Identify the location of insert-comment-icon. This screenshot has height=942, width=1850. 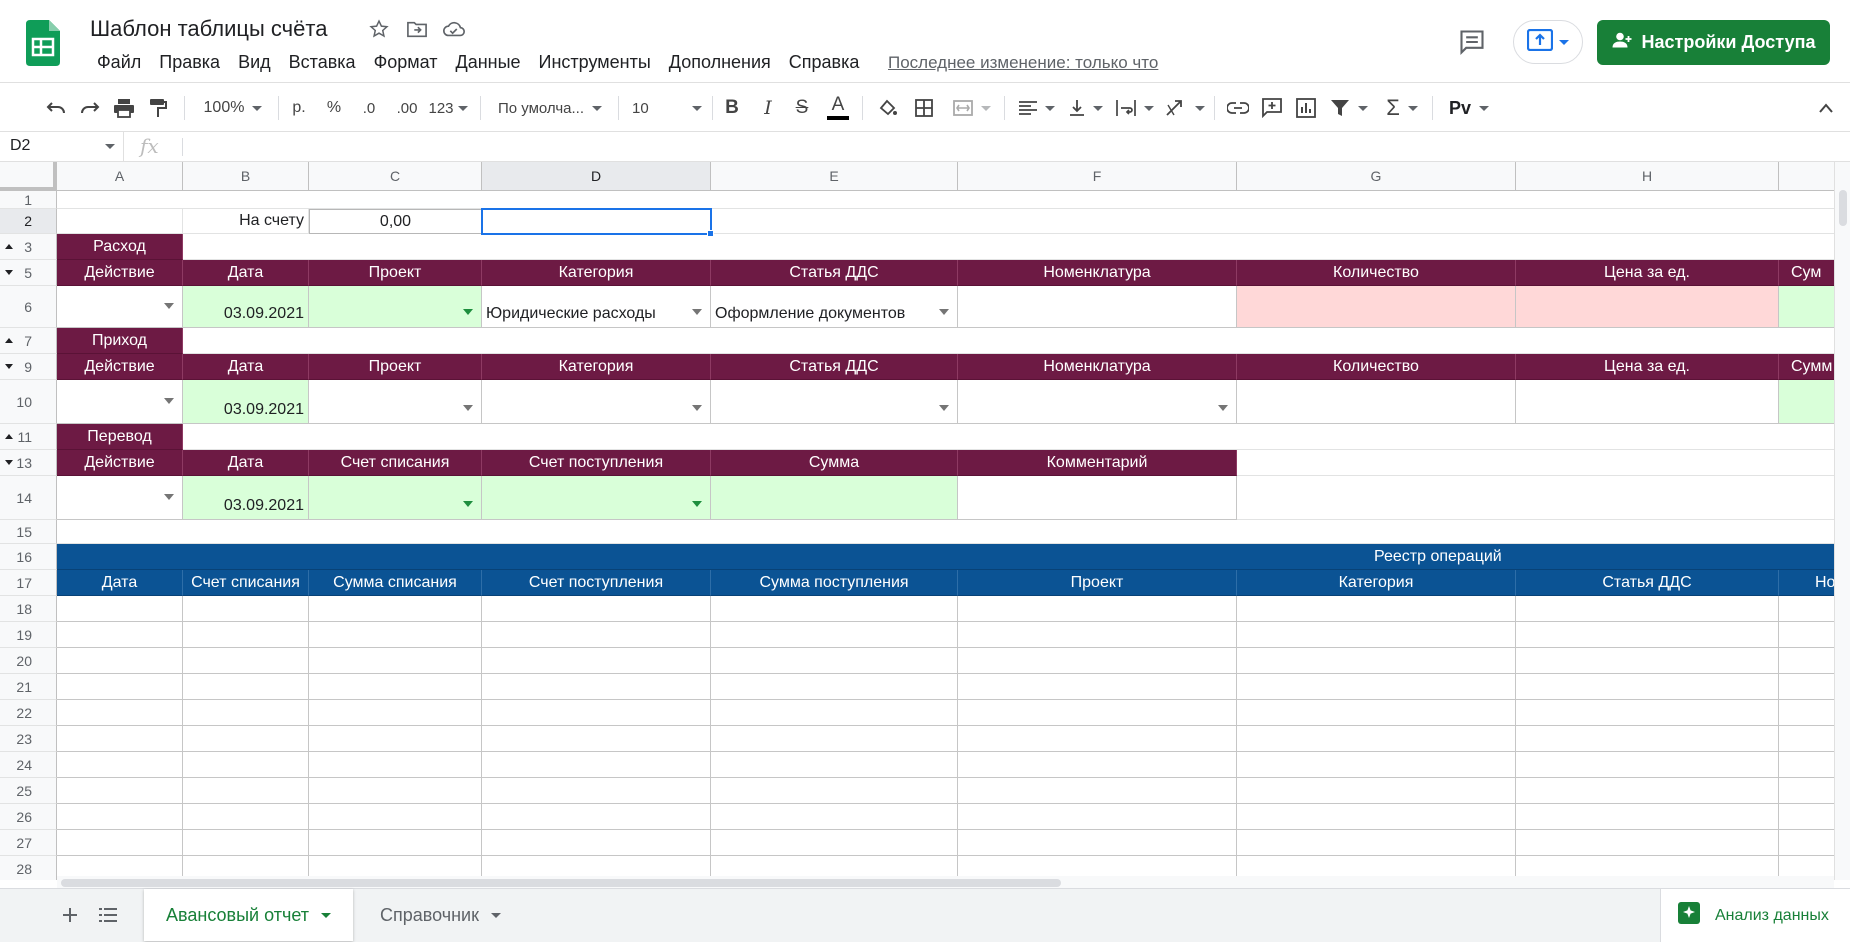
(1272, 108).